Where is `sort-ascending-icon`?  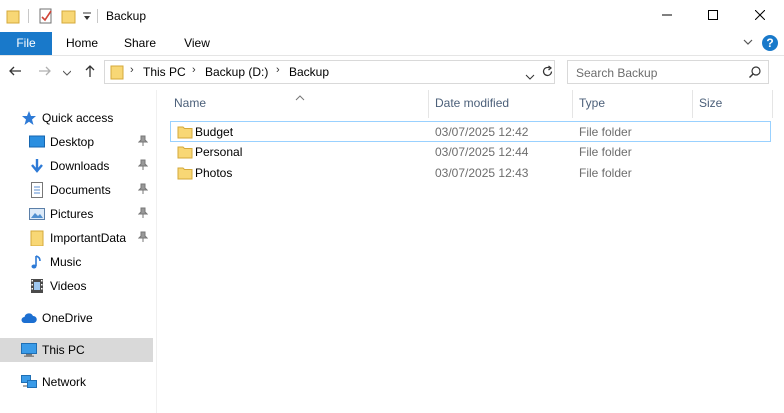
sort-ascending-icon is located at coordinates (300, 97).